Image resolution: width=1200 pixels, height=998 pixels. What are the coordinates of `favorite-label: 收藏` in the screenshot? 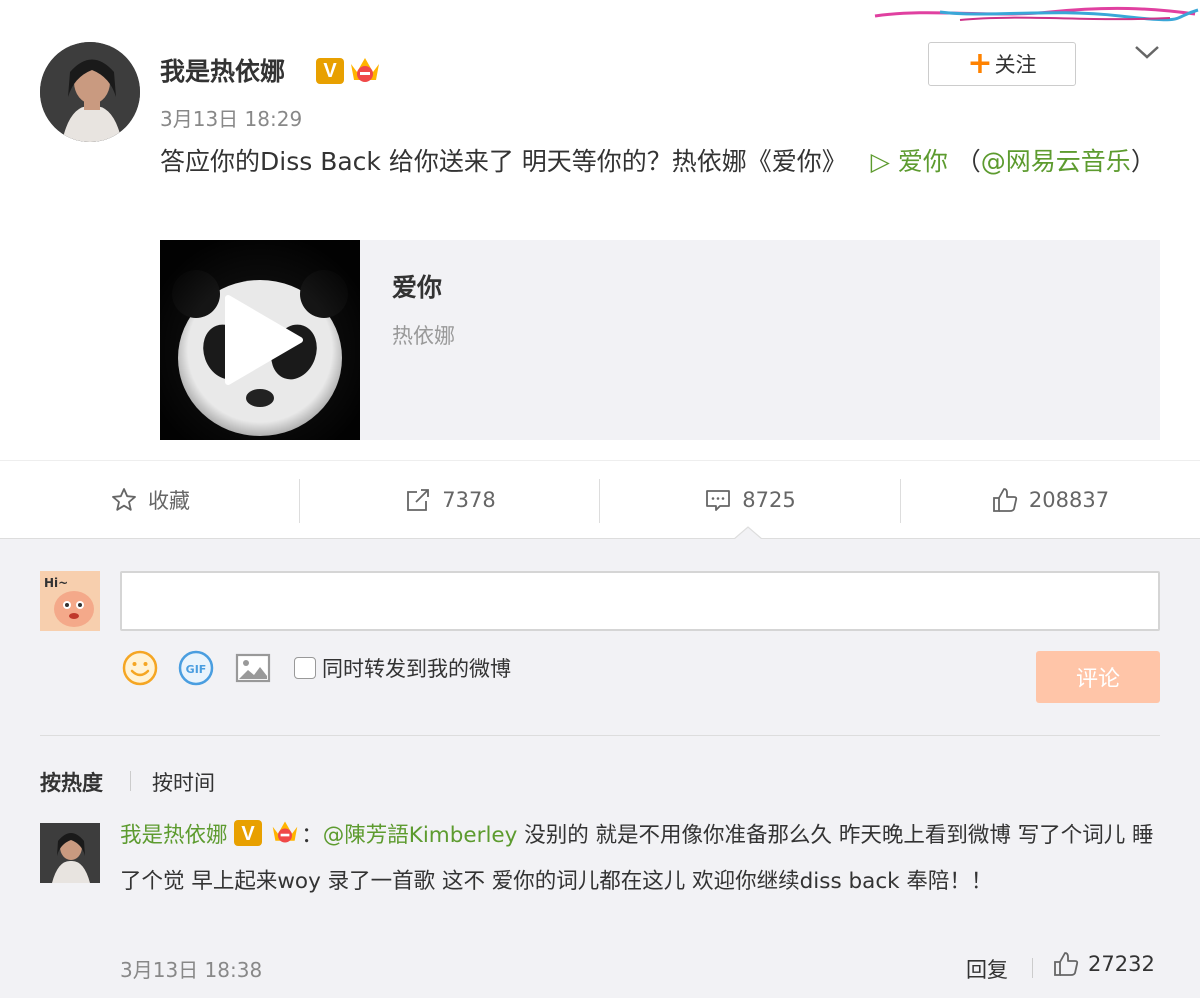 It's located at (169, 501).